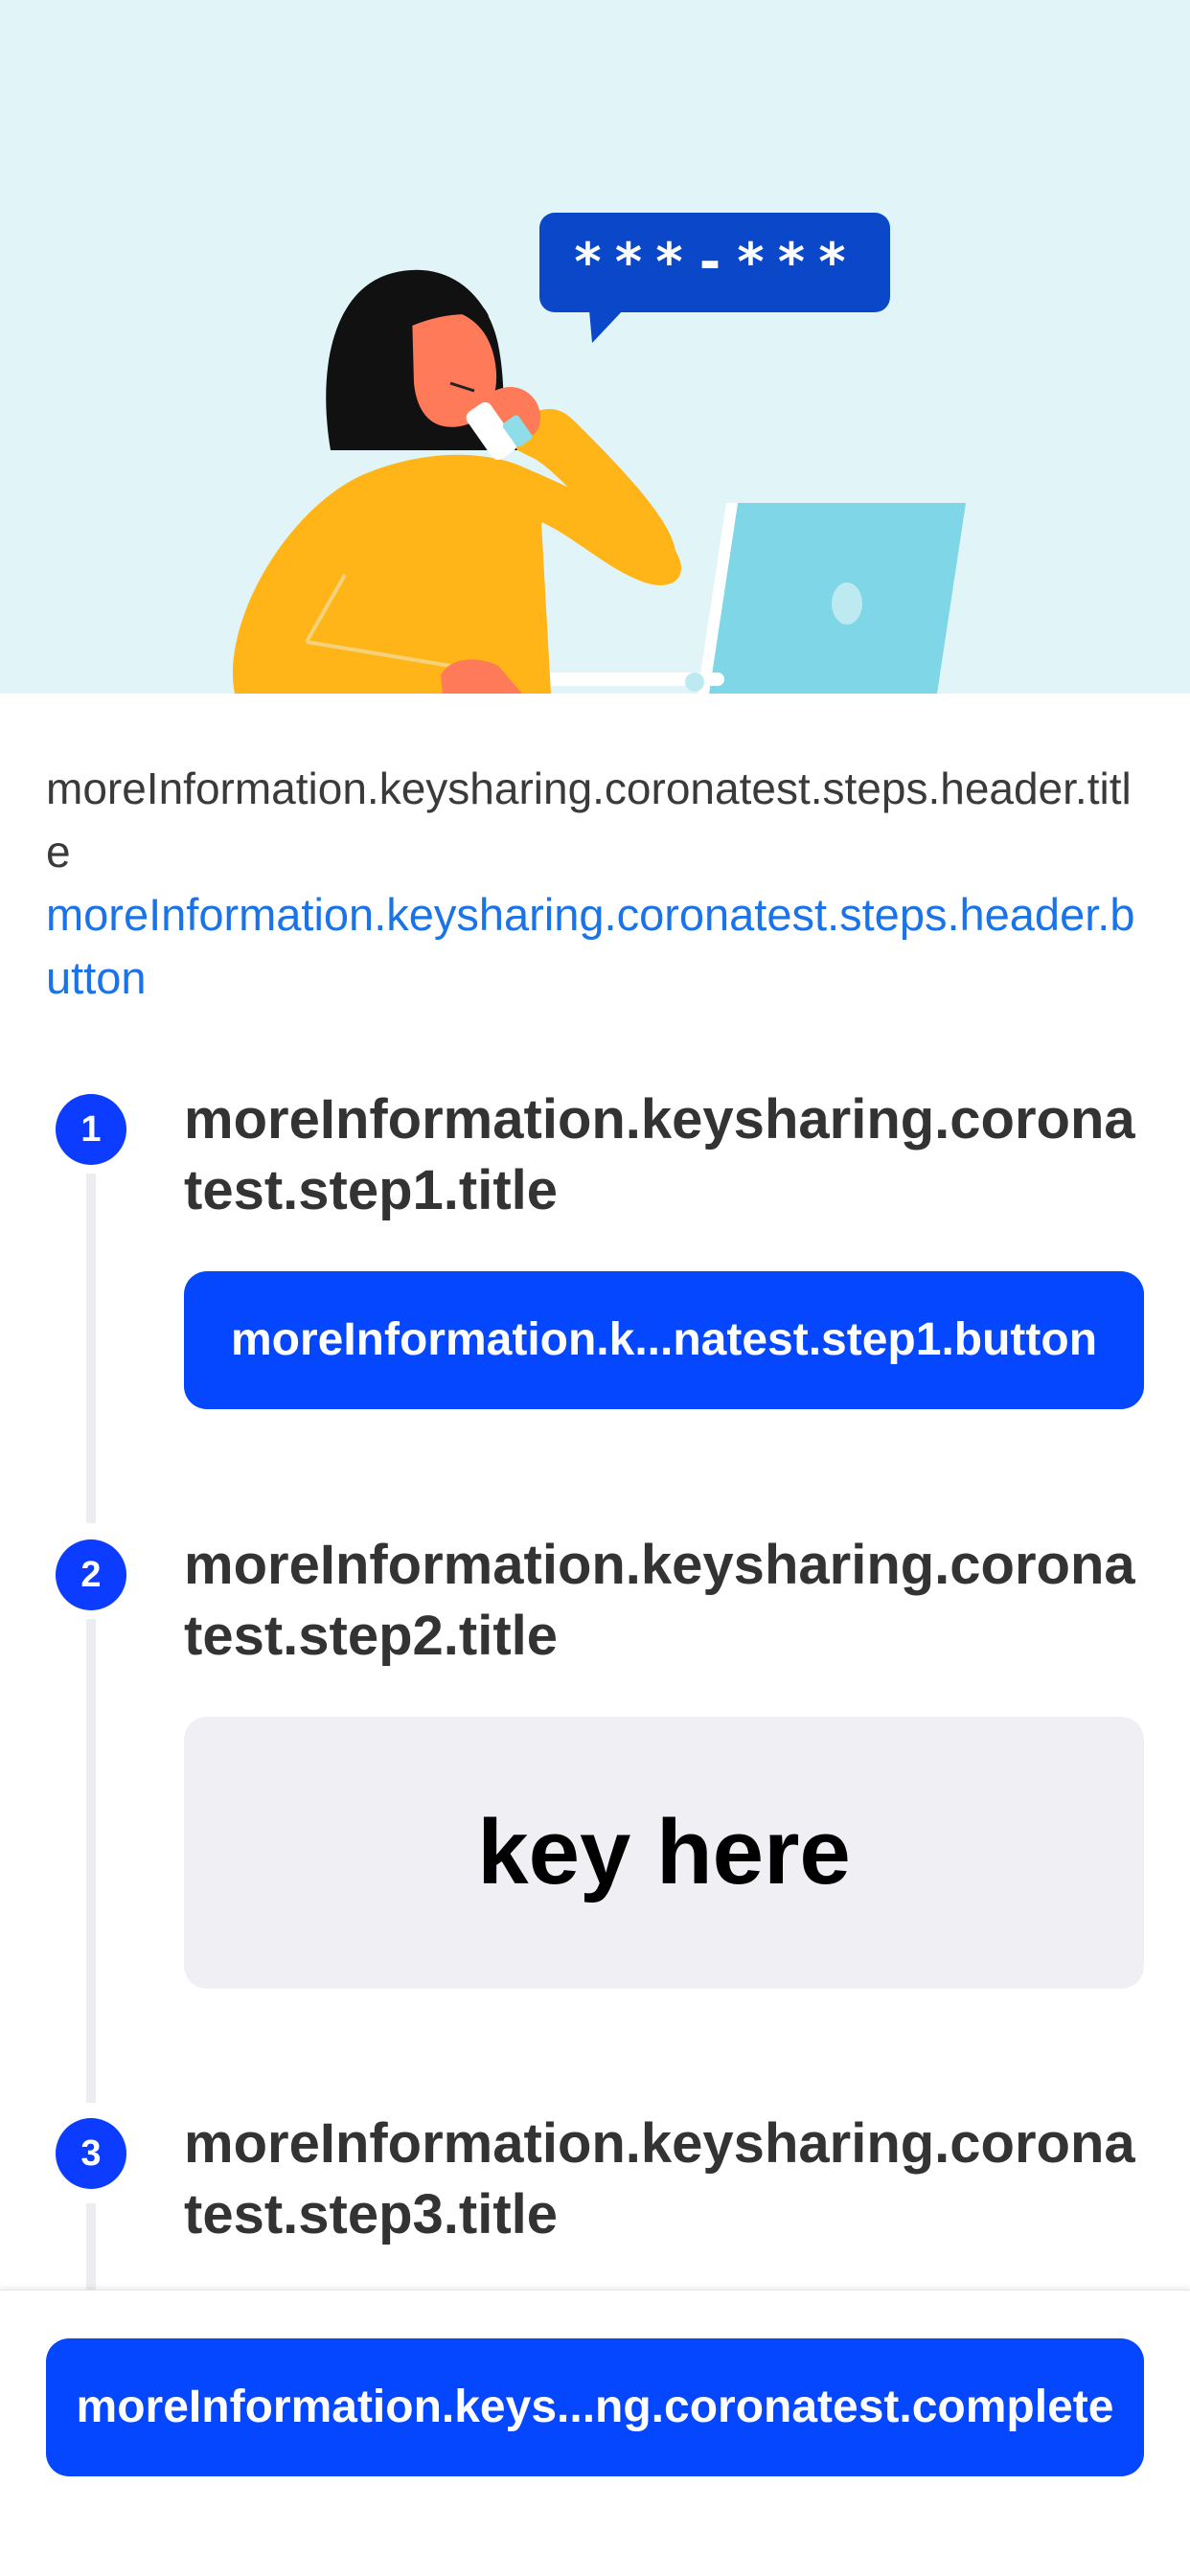 This screenshot has height=2576, width=1190. I want to click on step-3-badge: 3, so click(91, 2153).